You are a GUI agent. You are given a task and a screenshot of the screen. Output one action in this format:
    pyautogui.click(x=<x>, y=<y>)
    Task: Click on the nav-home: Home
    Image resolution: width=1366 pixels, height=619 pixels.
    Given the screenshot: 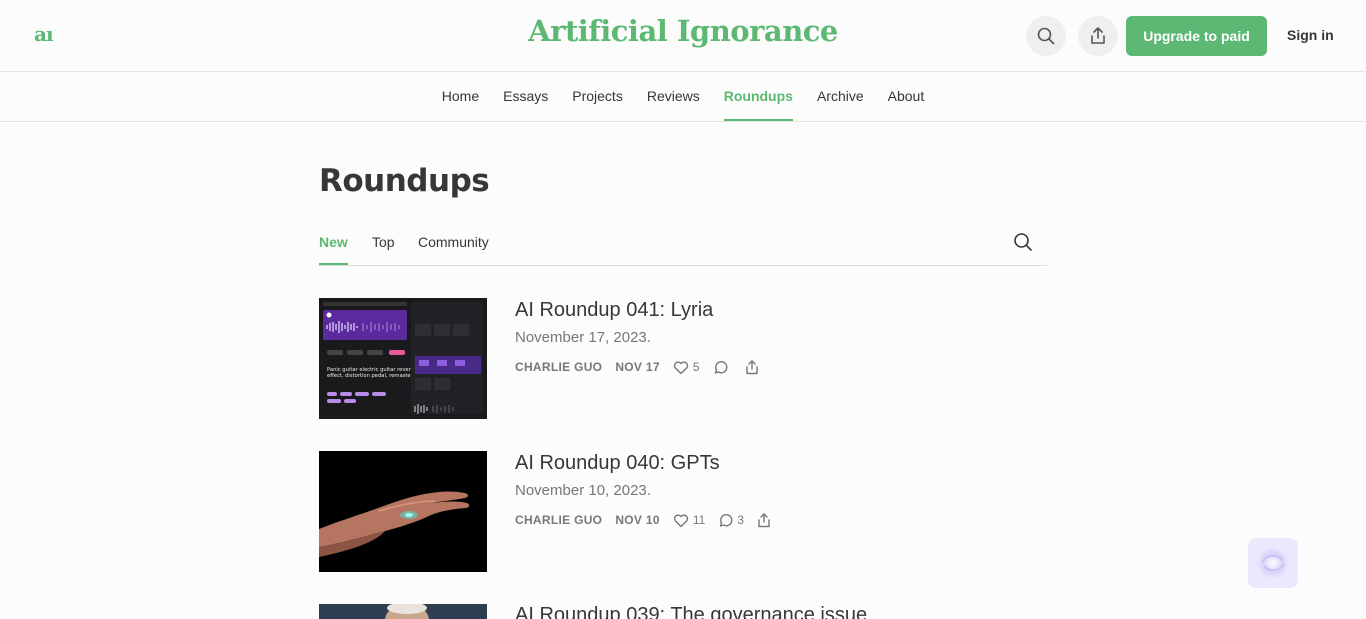 What is the action you would take?
    pyautogui.click(x=460, y=96)
    